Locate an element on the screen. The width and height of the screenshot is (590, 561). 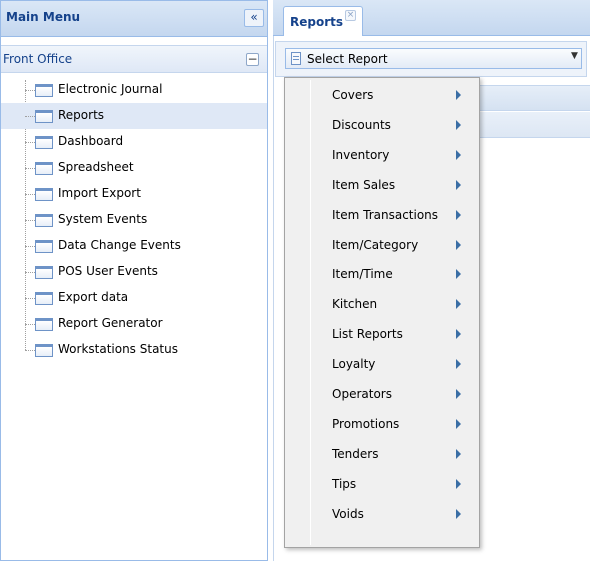
menu-item: Inventory is located at coordinates (382, 155).